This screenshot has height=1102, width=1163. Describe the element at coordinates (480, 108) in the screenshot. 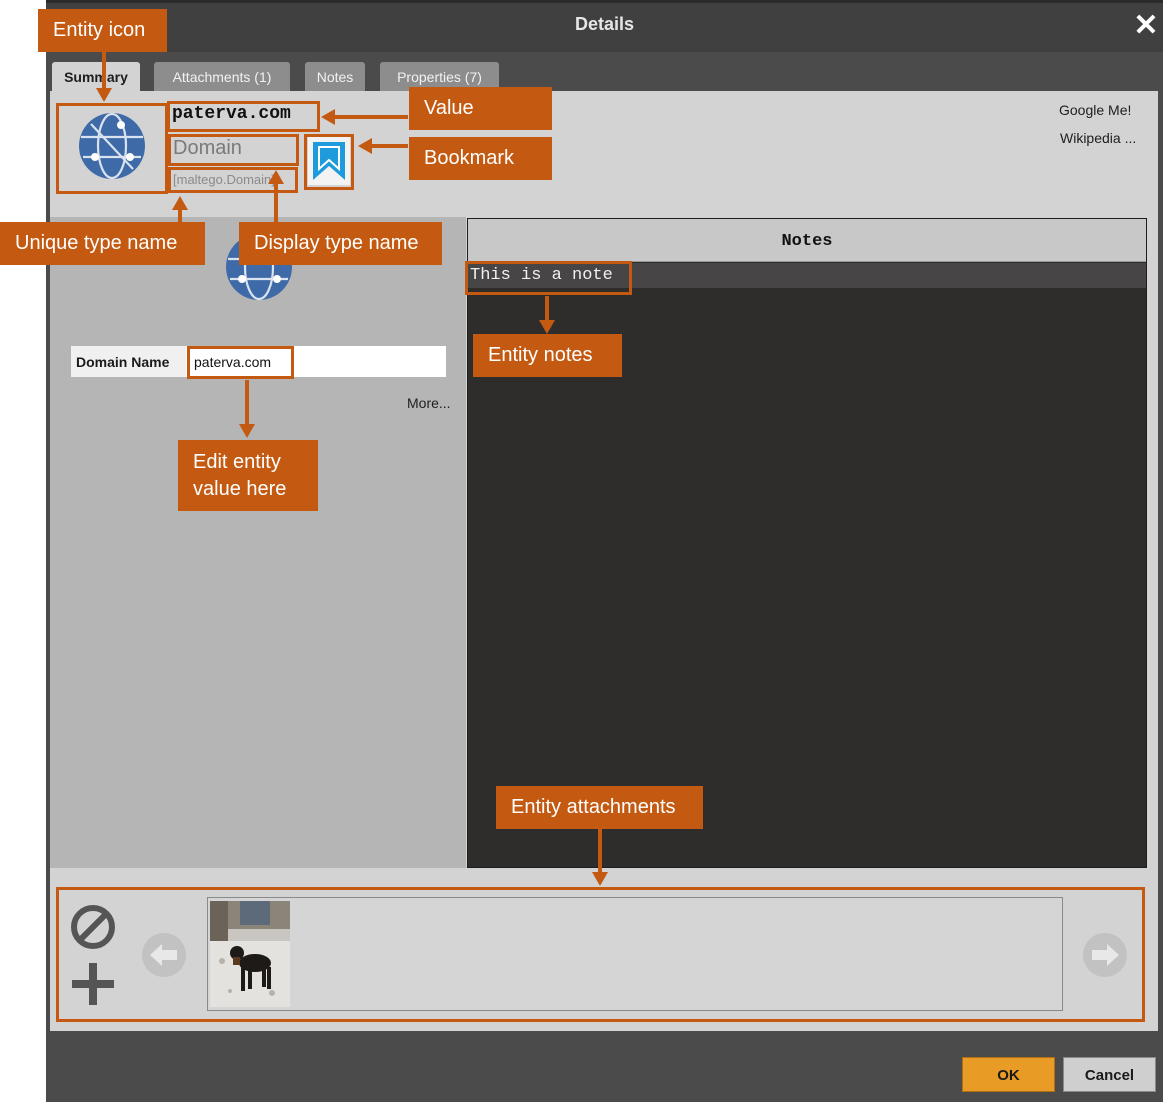

I see `callout-value: Value` at that location.